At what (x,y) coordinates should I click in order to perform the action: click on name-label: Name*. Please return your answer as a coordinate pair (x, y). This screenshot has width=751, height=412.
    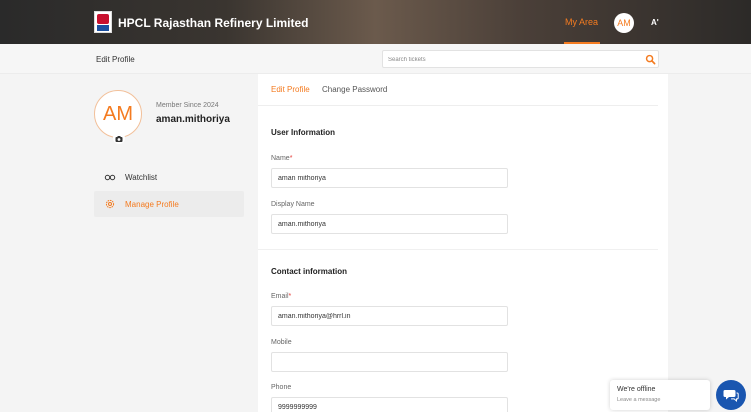
    Looking at the image, I should click on (282, 158).